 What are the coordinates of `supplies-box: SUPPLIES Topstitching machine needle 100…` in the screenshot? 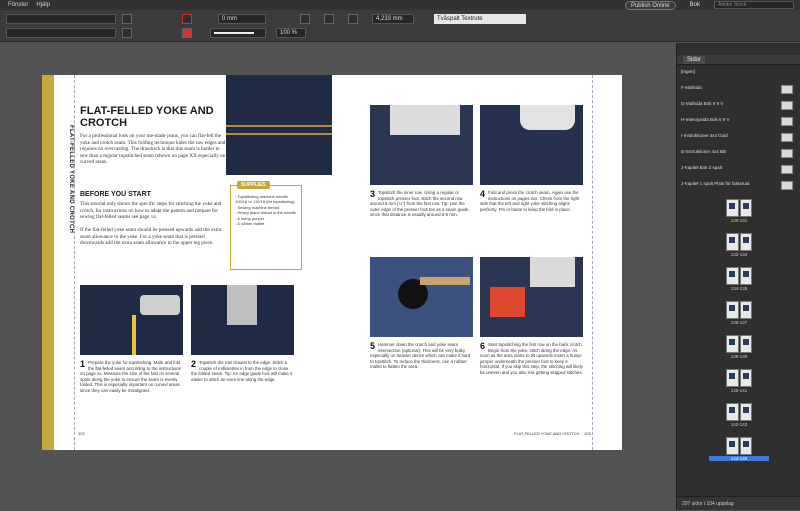 It's located at (266, 225).